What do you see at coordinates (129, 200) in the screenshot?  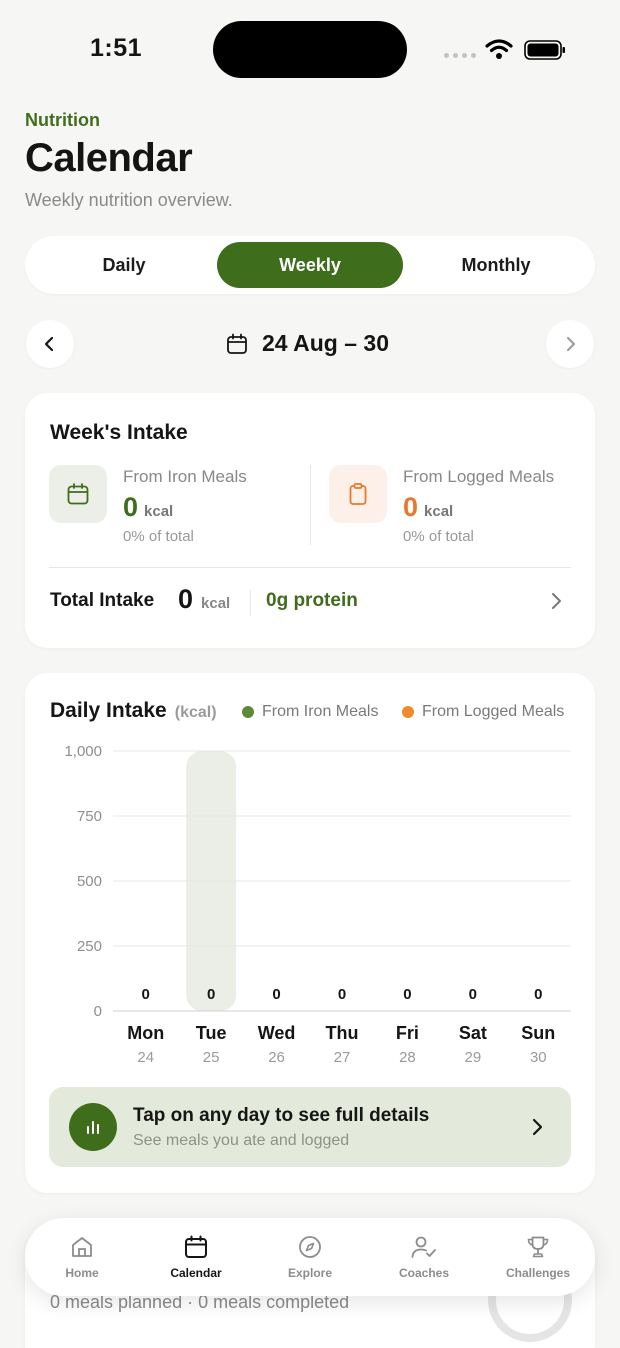 I see `page-subtitle: Weekly nutrition overview.` at bounding box center [129, 200].